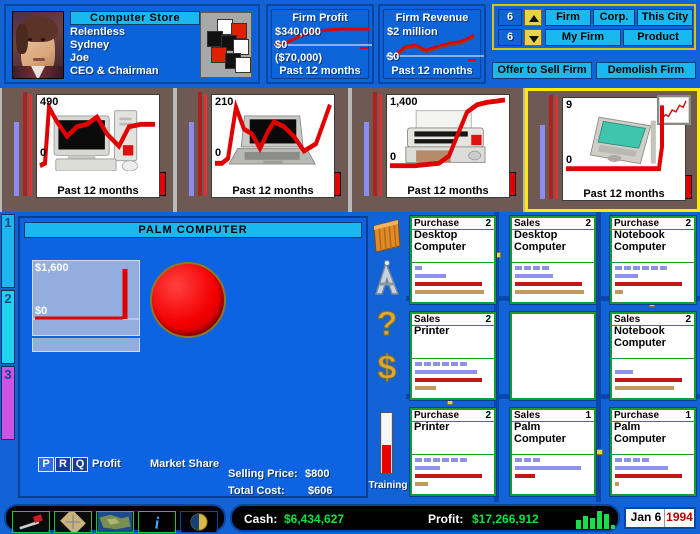 This screenshot has height=534, width=700. I want to click on shelf-product-1: 490 0 Past 12 months, so click(87, 150).